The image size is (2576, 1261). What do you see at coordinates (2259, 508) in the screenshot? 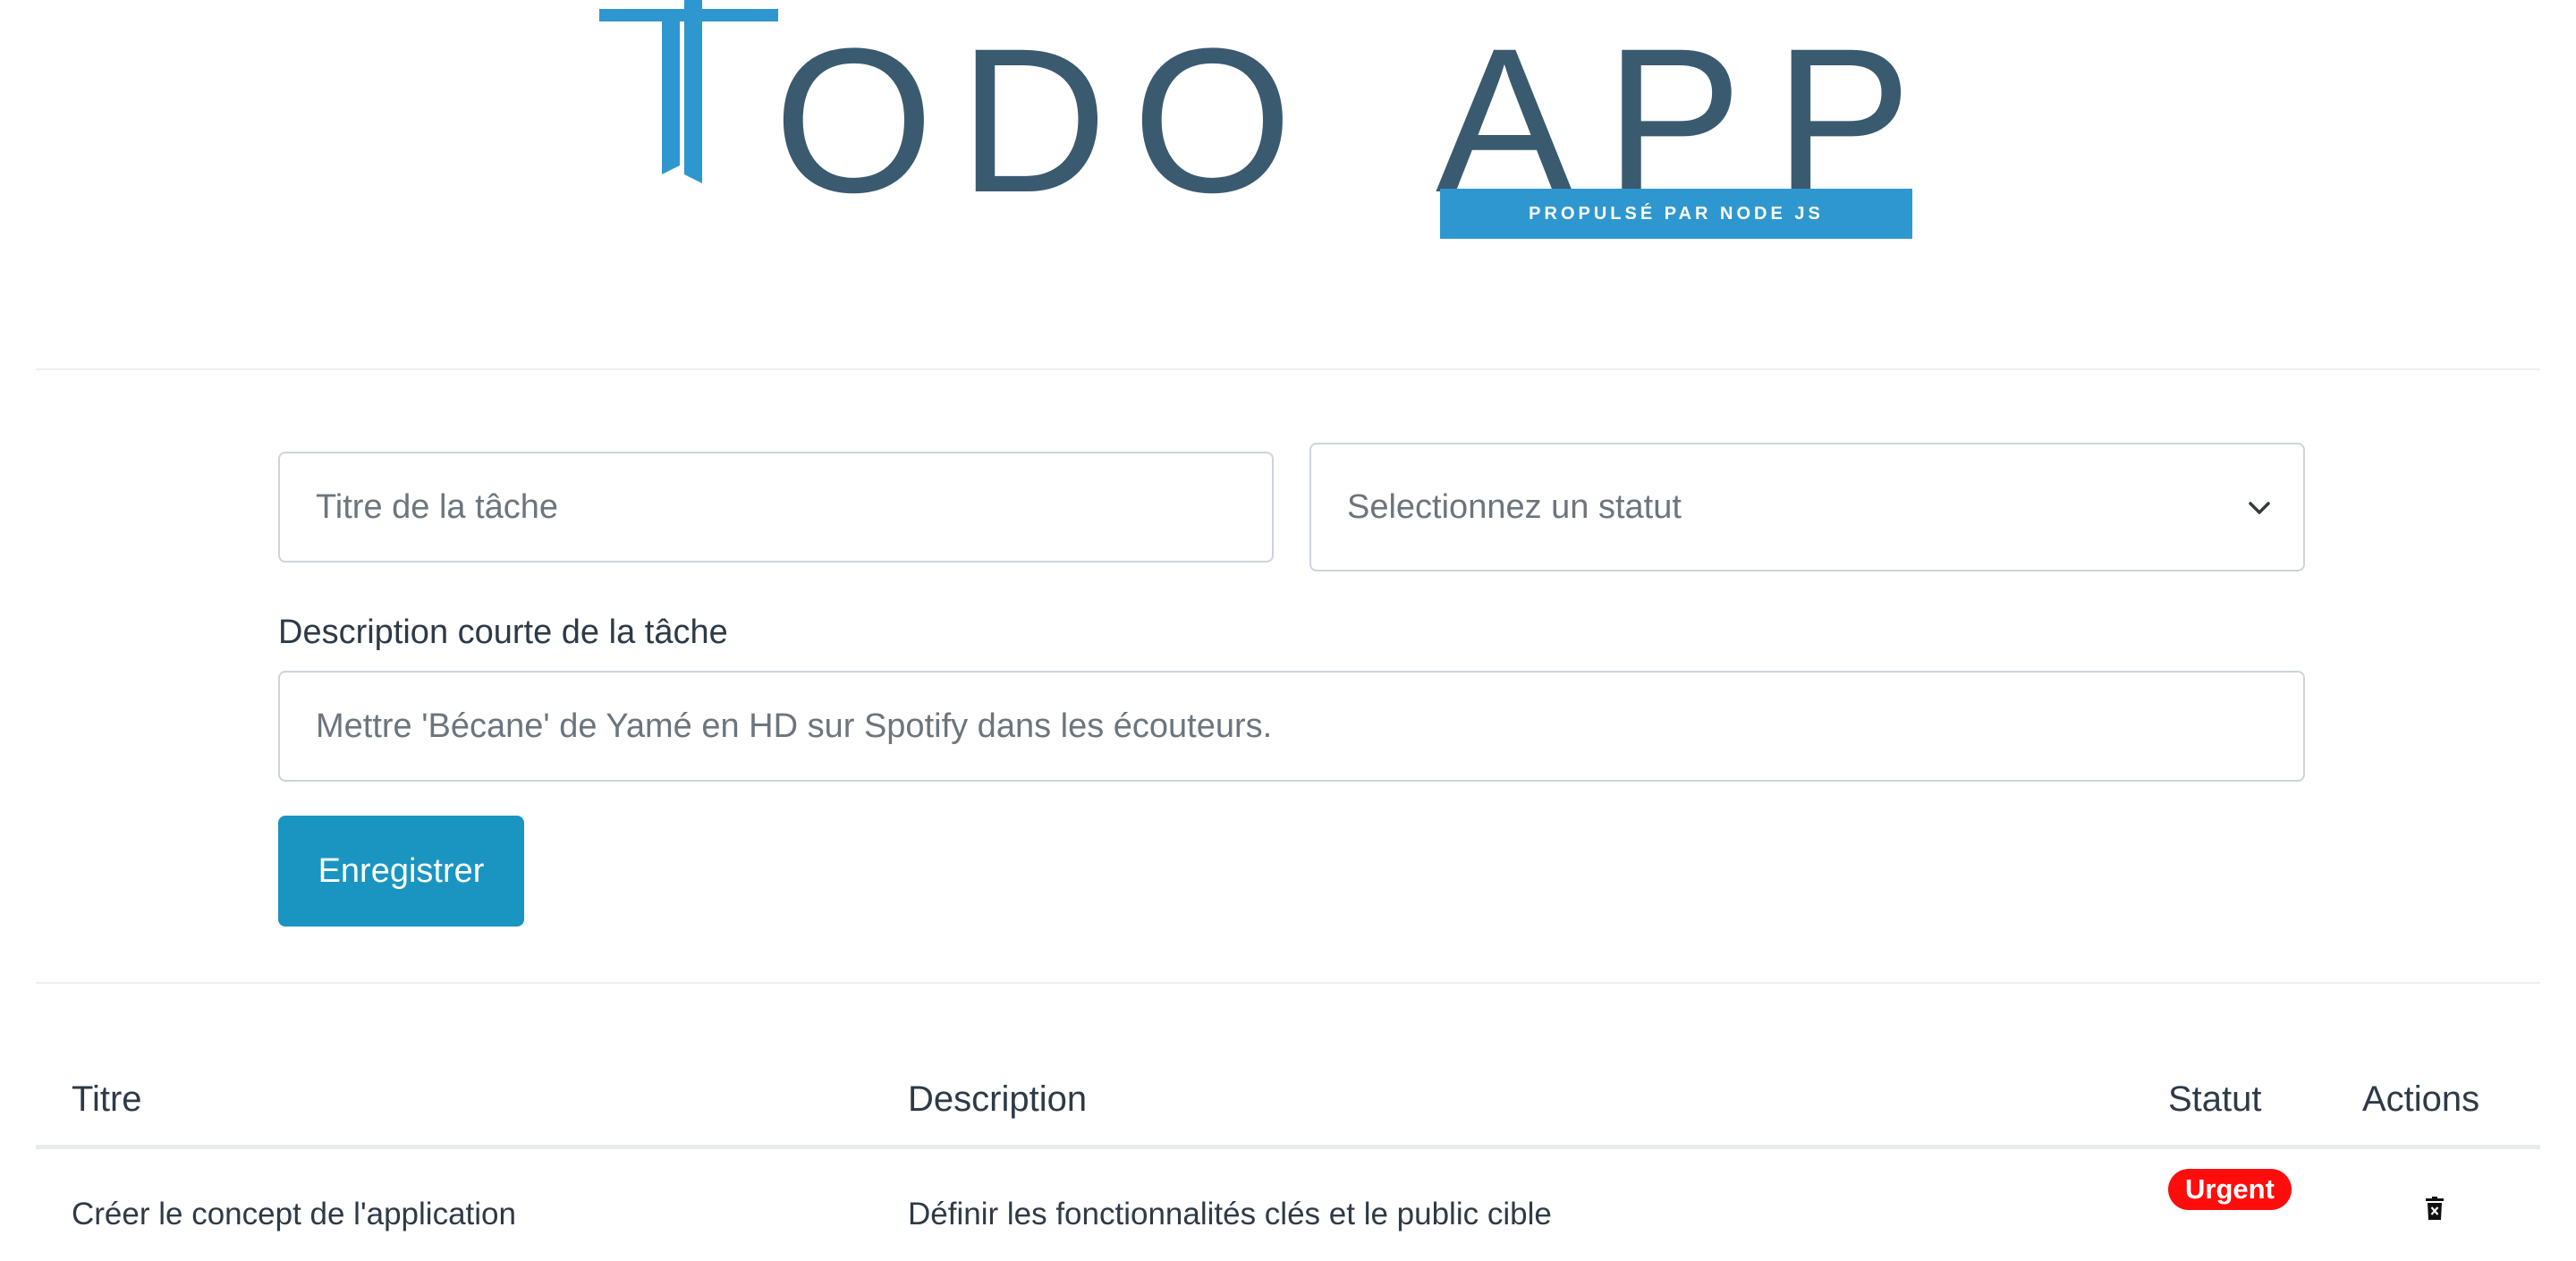
I see `chevron-down-icon` at bounding box center [2259, 508].